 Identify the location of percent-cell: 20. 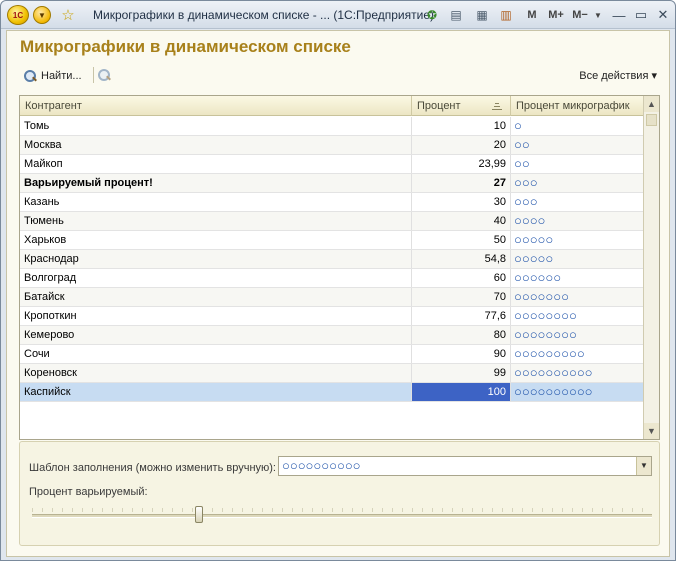
(461, 145).